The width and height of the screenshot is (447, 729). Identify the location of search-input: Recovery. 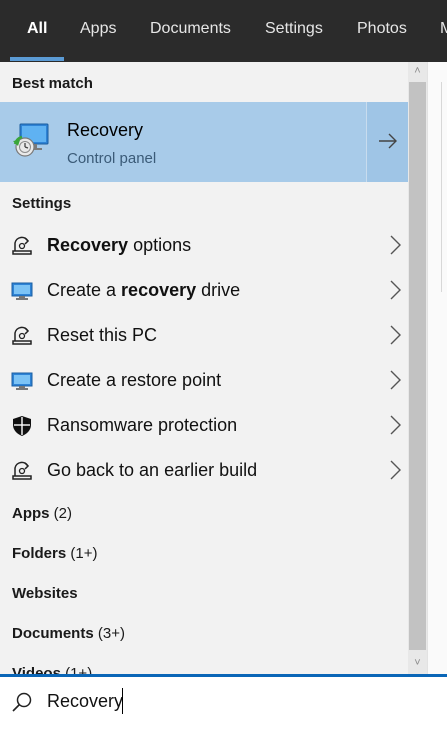
(85, 701).